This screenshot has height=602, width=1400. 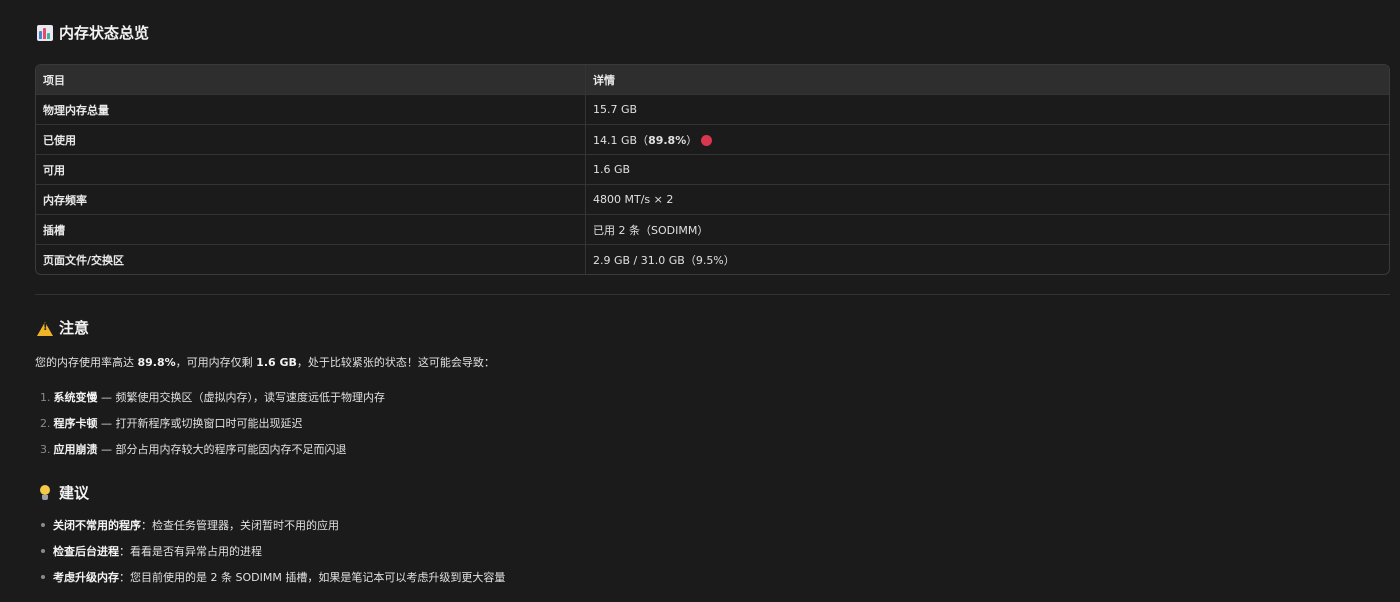 I want to click on warning-heading: 注意, so click(x=63, y=327).